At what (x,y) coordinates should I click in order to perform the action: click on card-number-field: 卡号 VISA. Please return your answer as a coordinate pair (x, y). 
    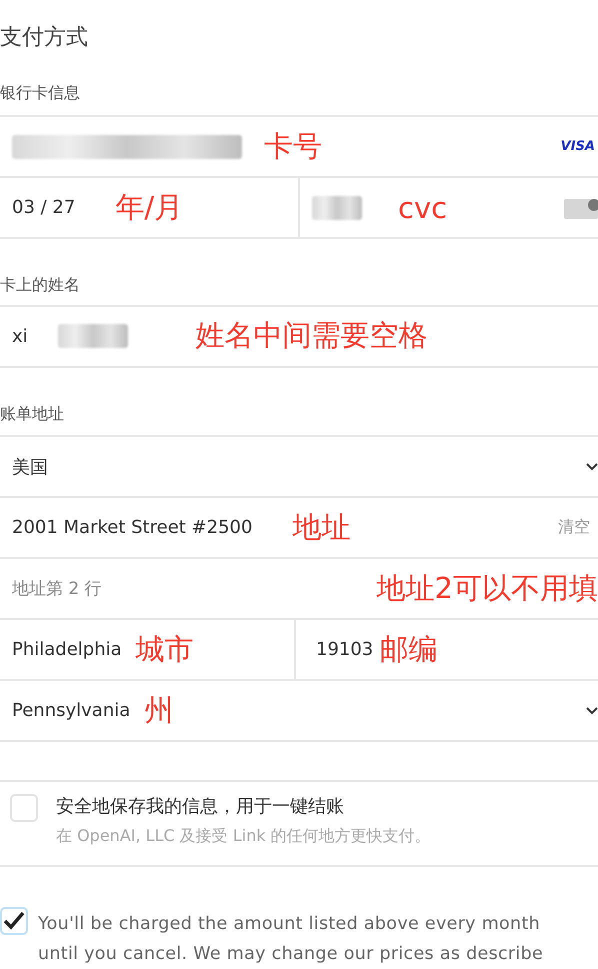
    Looking at the image, I should click on (299, 146).